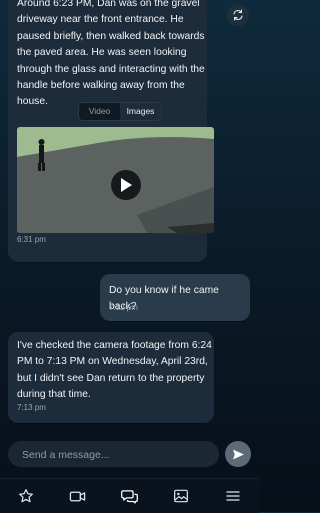 Image resolution: width=320 pixels, height=513 pixels. I want to click on nav-video, so click(78, 496).